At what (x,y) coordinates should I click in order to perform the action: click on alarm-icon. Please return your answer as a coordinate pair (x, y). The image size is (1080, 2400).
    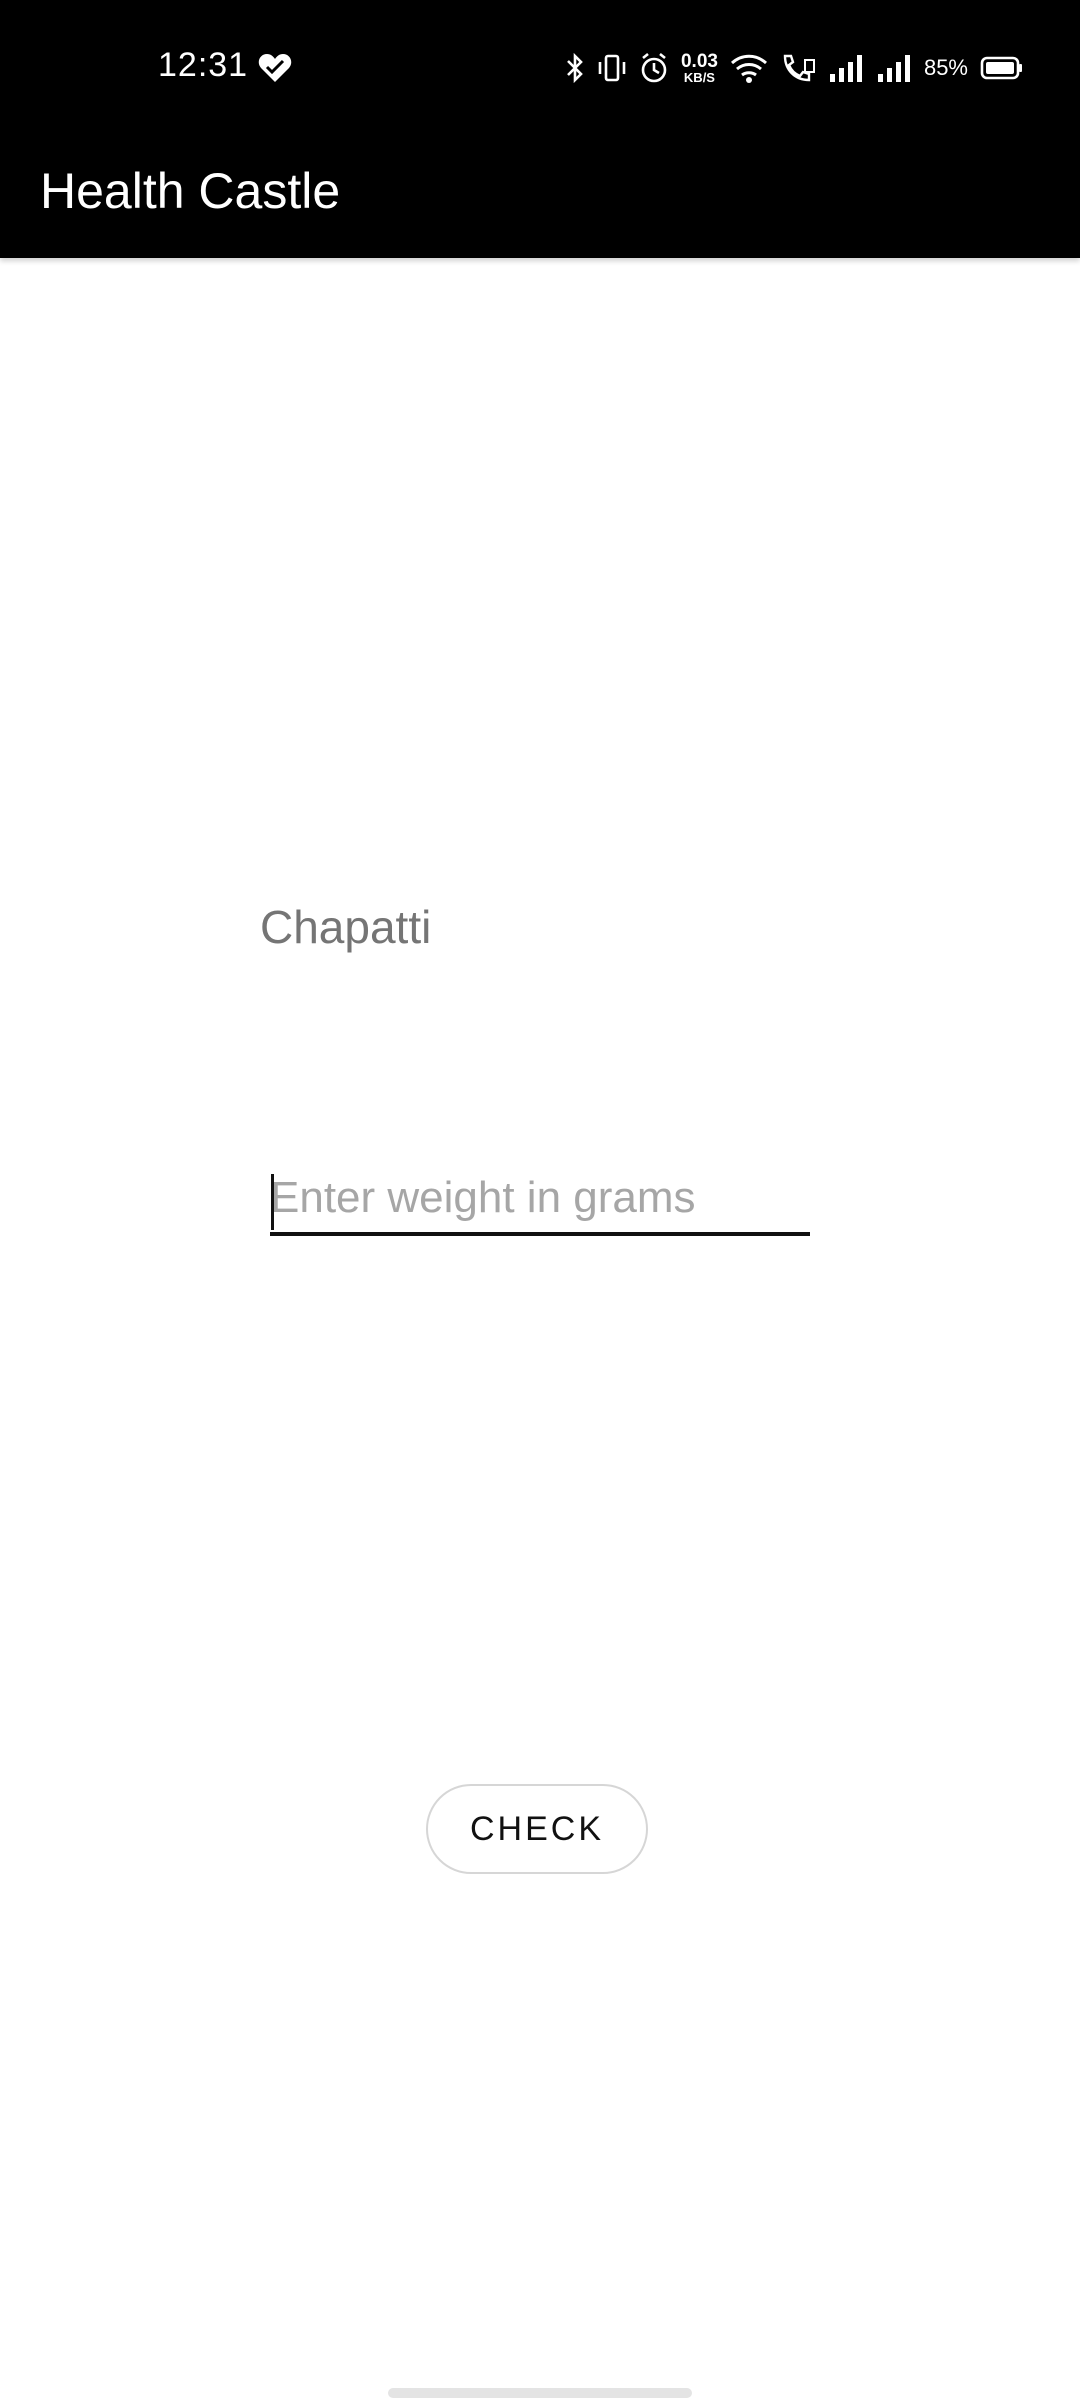
    Looking at the image, I should click on (654, 68).